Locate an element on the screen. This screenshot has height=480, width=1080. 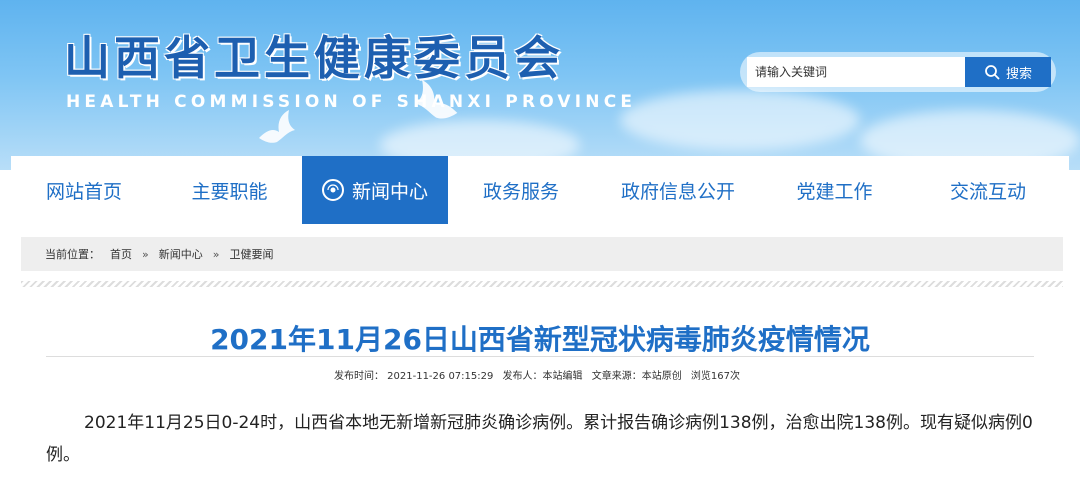
nav-item-label: 网站首页 is located at coordinates (83, 191).